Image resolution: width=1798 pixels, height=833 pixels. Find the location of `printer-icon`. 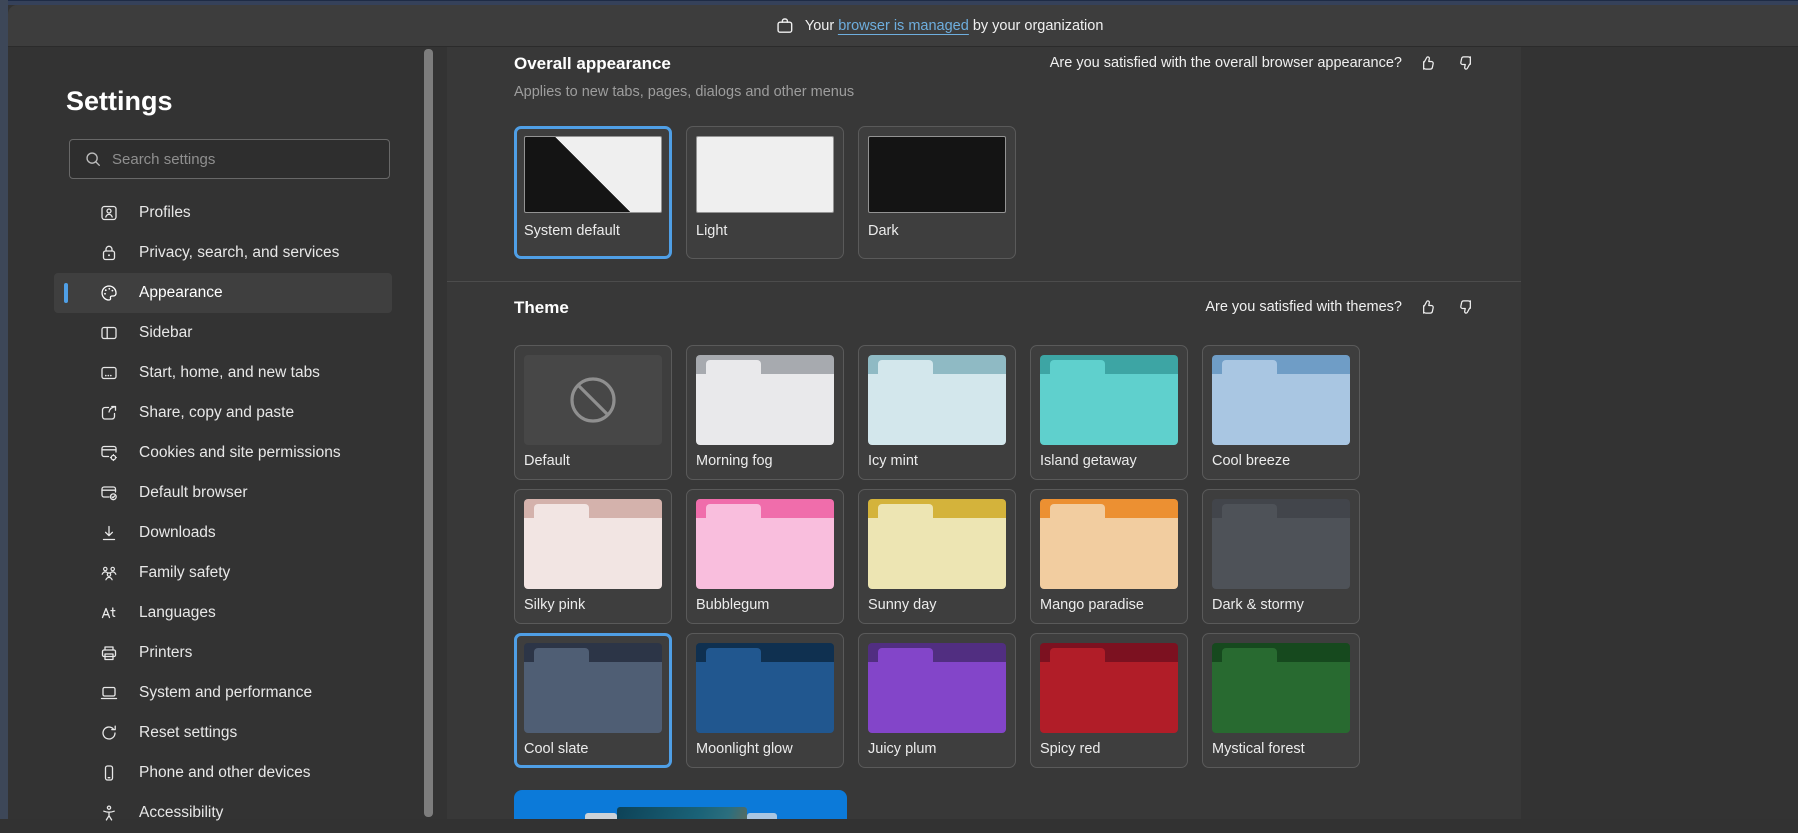

printer-icon is located at coordinates (109, 653).